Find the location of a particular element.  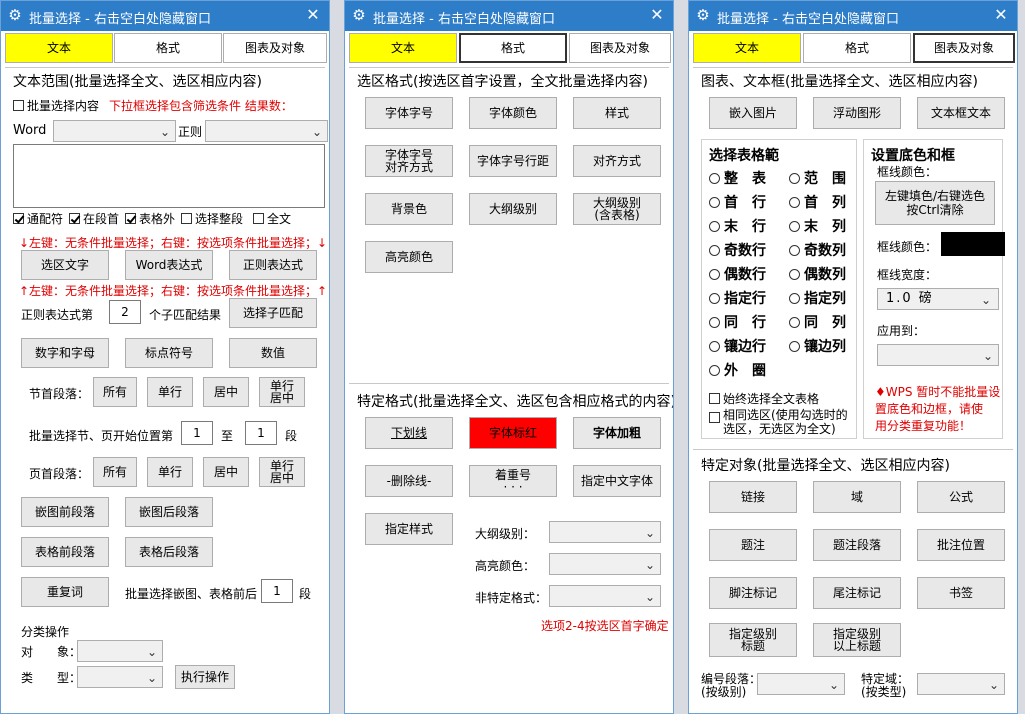

field-button: 域 is located at coordinates (857, 497).